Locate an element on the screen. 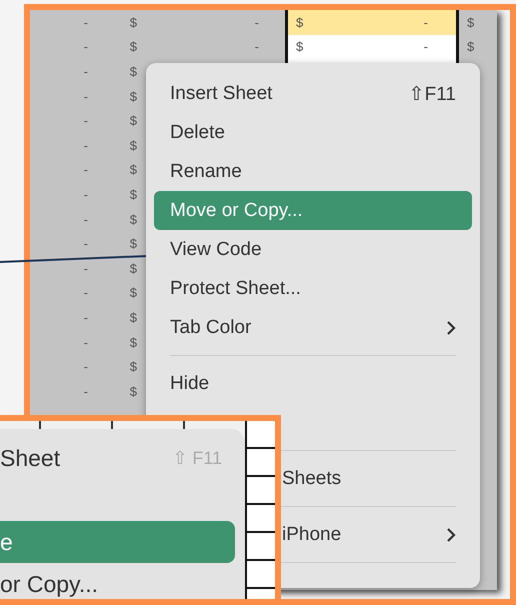 The image size is (516, 605). shortcut-label: ⇧F11 is located at coordinates (432, 94).